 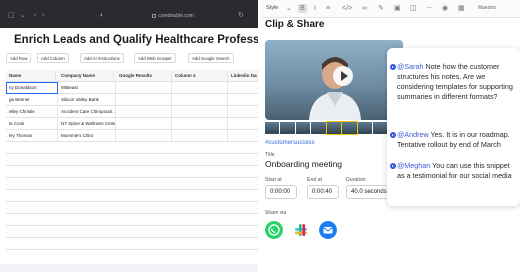 I want to click on column-header: Linkedin Data, so click(x=243, y=76).